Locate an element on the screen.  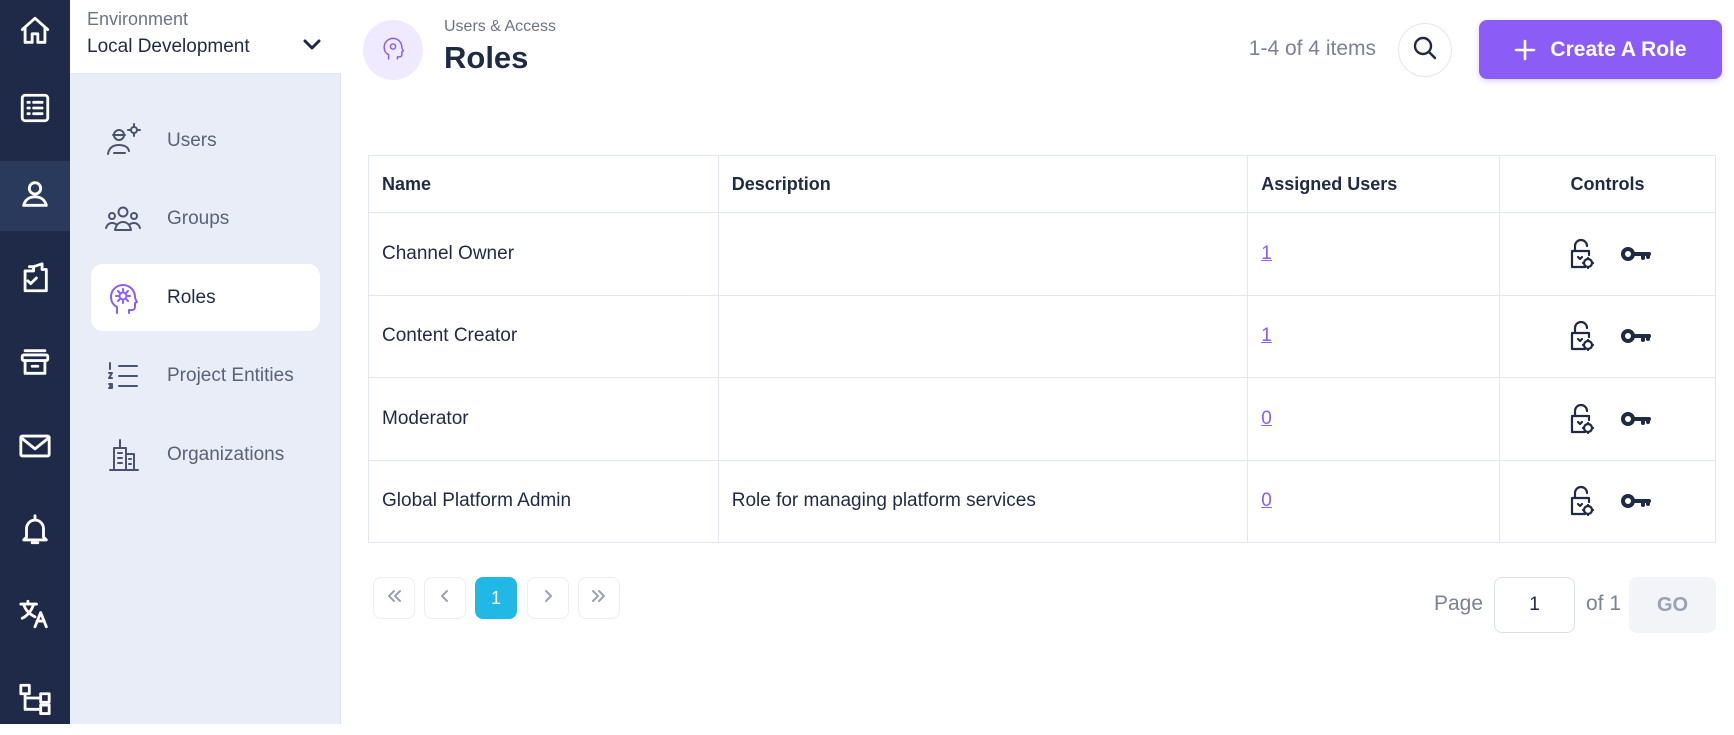
environment-value: Local Development is located at coordinates (168, 46).